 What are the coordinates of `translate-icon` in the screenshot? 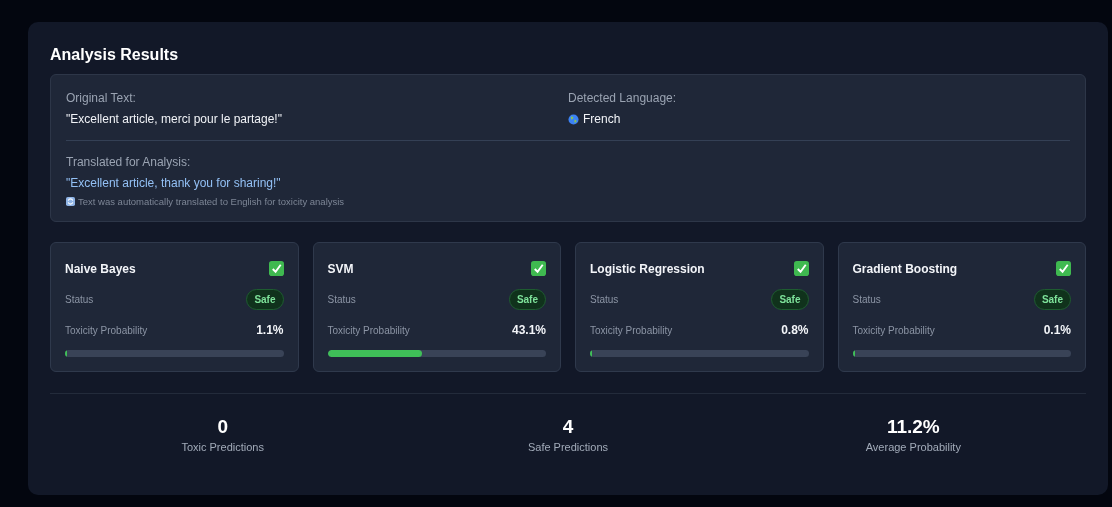 It's located at (70, 201).